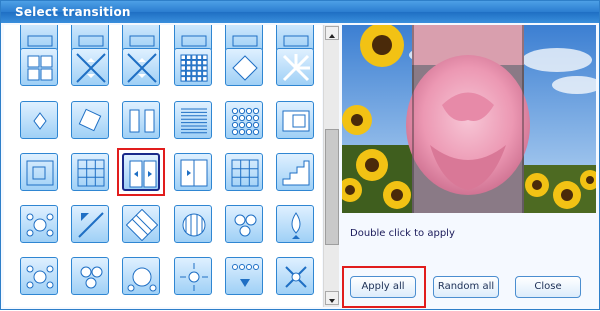  Describe the element at coordinates (141, 172) in the screenshot. I see `selected-tile-highlight` at that location.